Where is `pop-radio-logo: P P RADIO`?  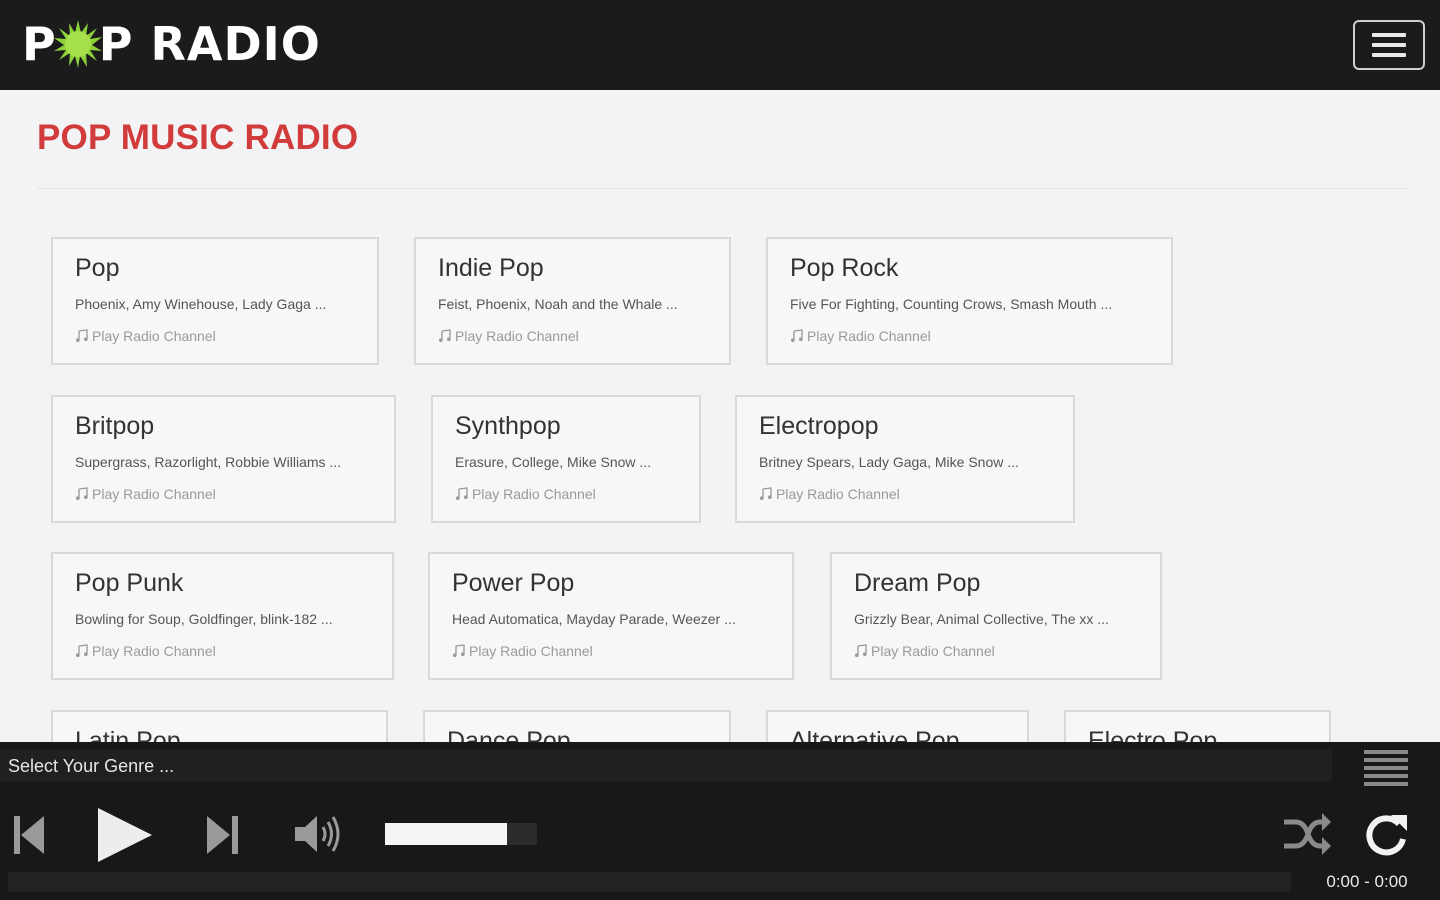 pop-radio-logo: P P RADIO is located at coordinates (171, 44).